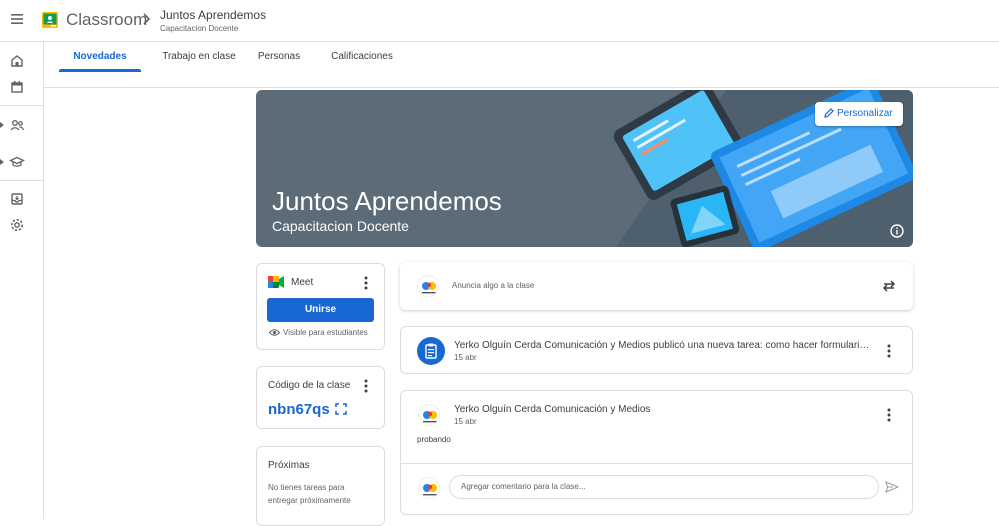 This screenshot has height=526, width=999. I want to click on announce-placeholder: Anuncia algo a la clase, so click(493, 285).